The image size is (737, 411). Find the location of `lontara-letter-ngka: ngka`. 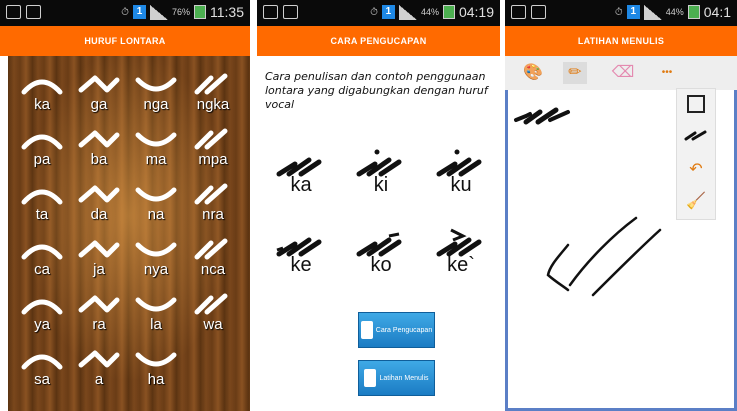

lontara-letter-ngka: ngka is located at coordinates (213, 96).